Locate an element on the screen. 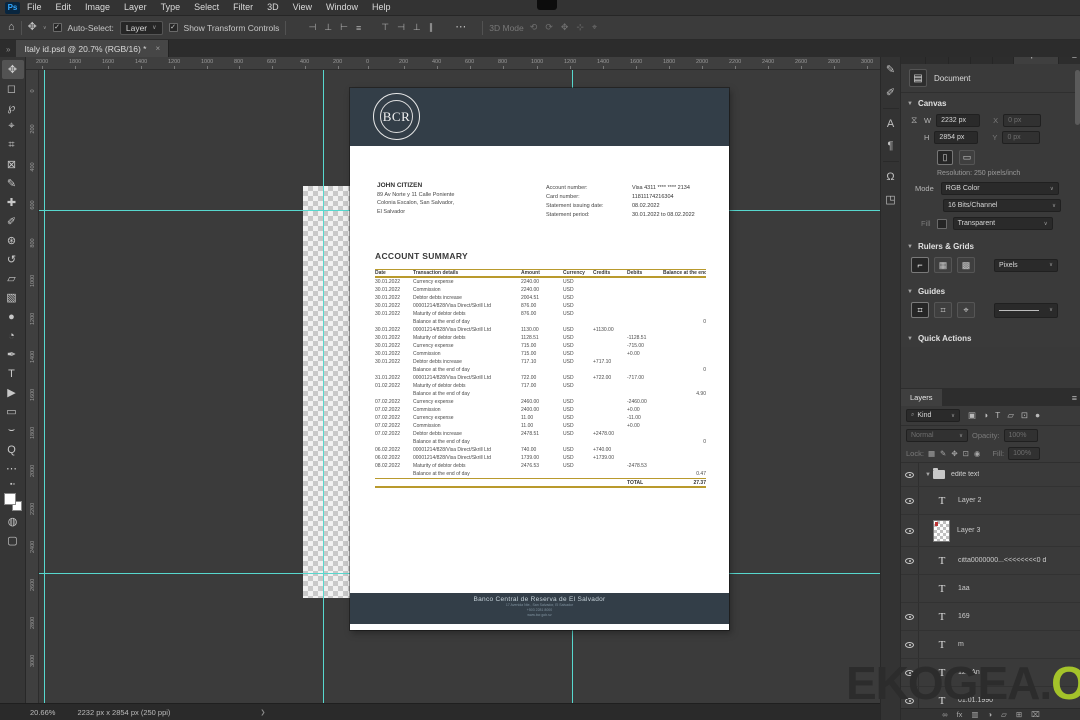  align-top-icon: ⊤ is located at coordinates (385, 27).